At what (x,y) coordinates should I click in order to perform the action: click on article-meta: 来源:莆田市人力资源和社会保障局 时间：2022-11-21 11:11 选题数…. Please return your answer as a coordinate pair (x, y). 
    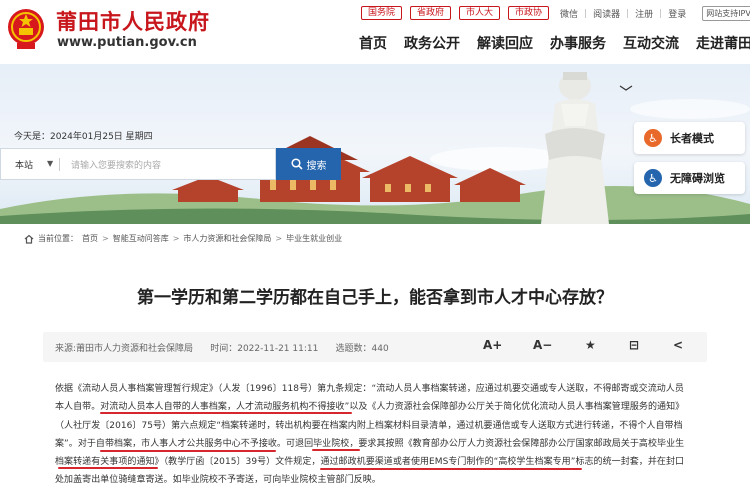
    Looking at the image, I should click on (222, 347).